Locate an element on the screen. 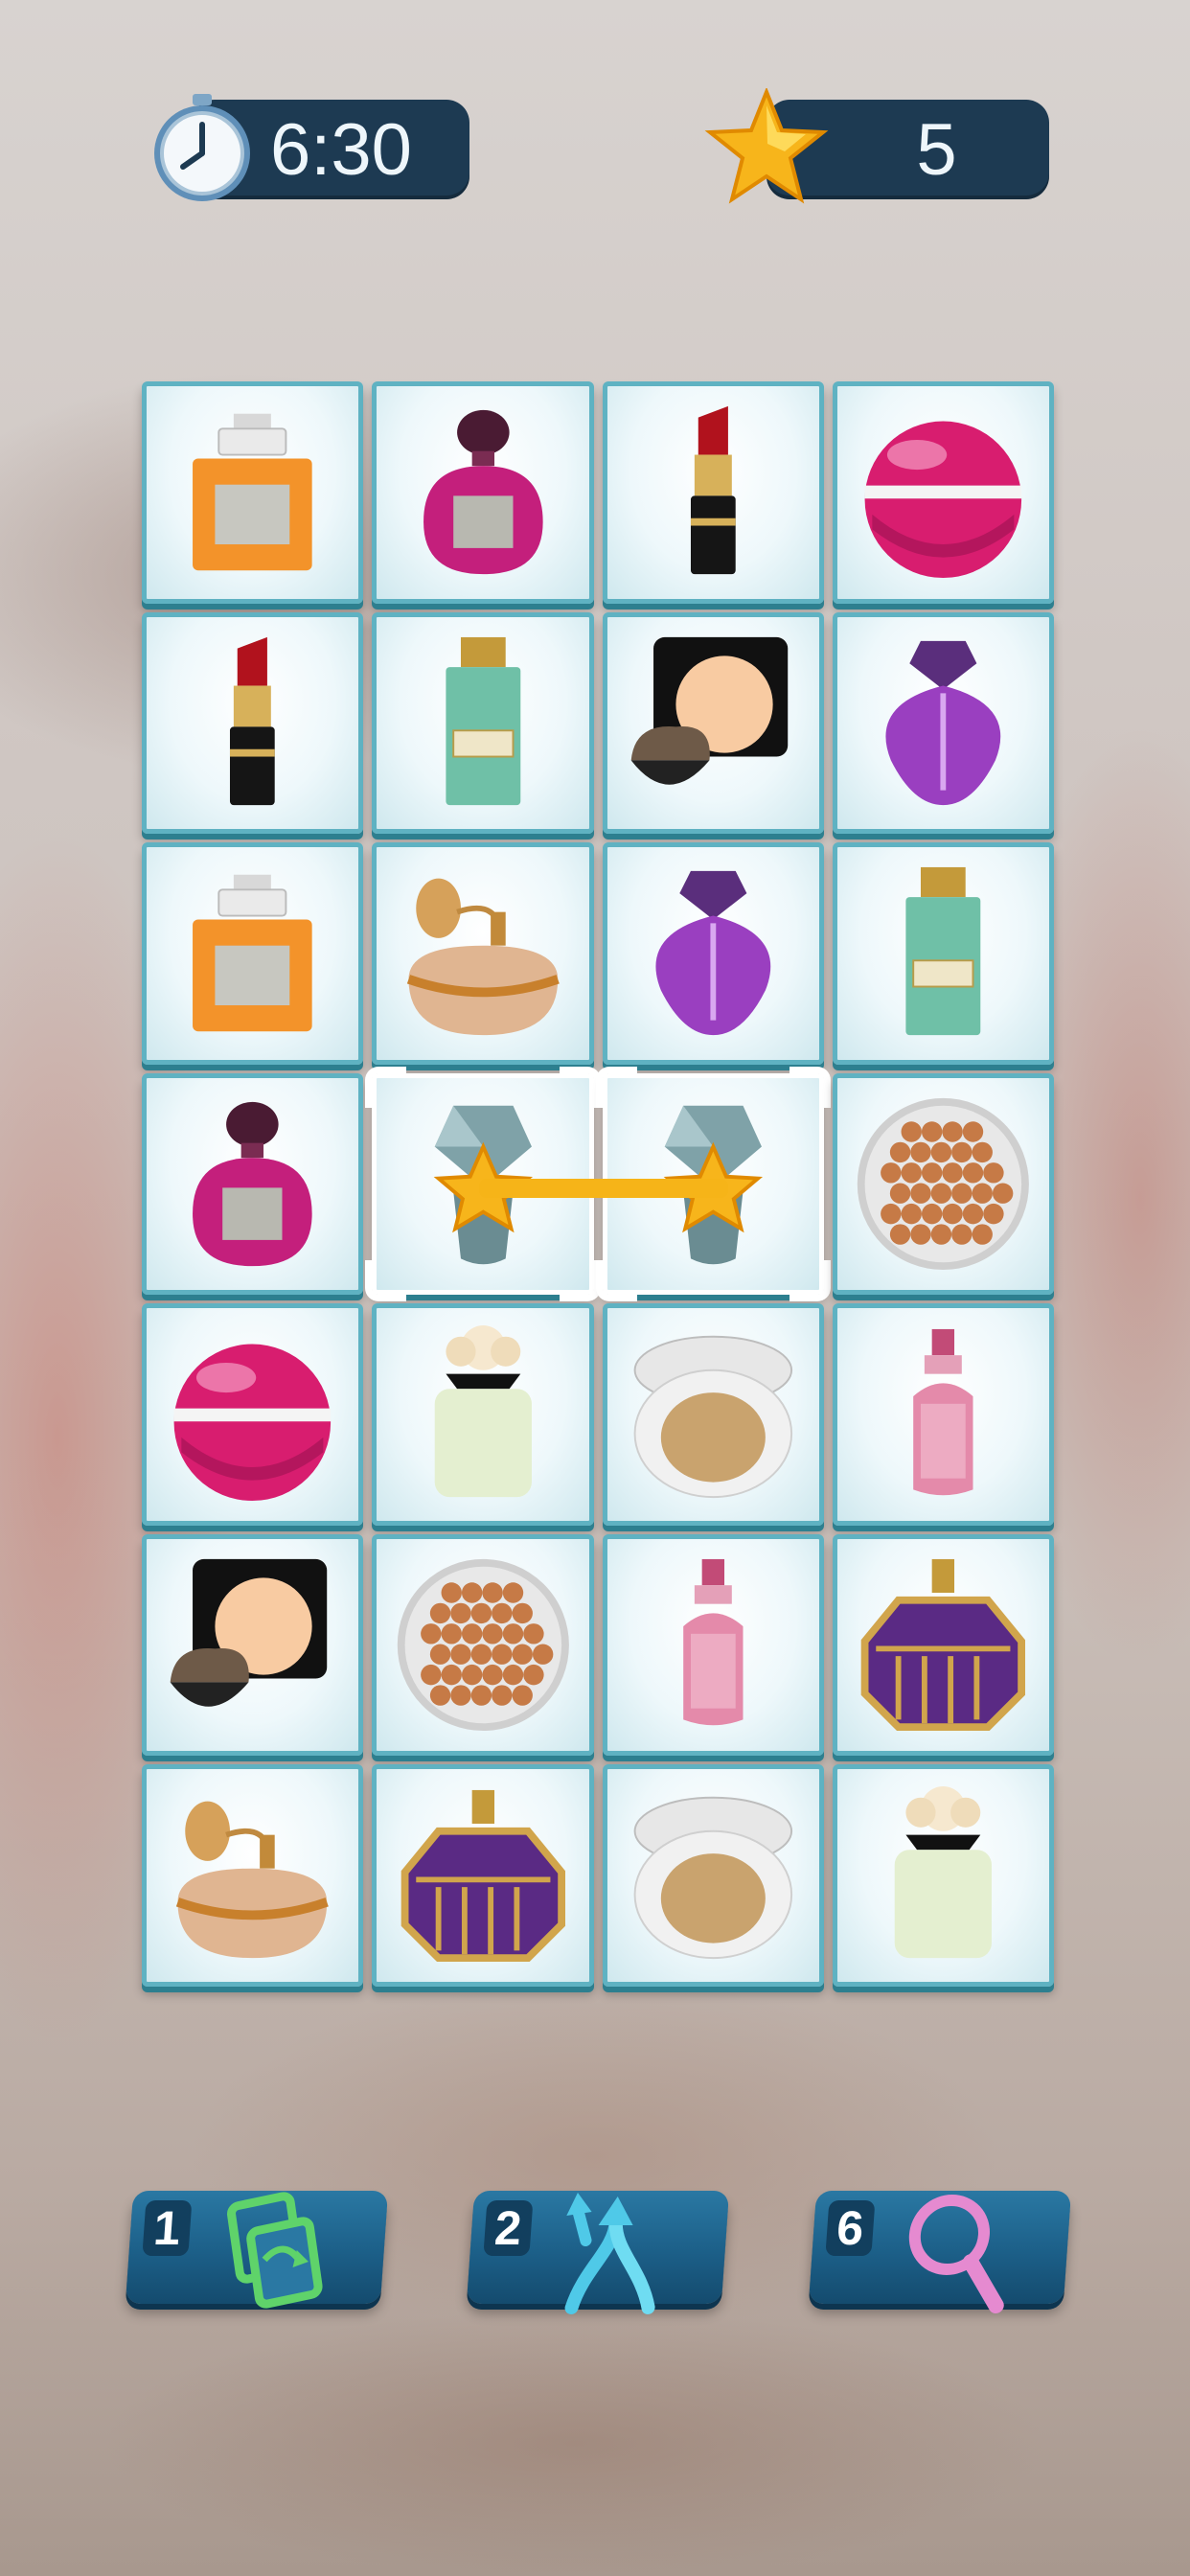 The image size is (1190, 2576). hint-button: 2 is located at coordinates (598, 2252).